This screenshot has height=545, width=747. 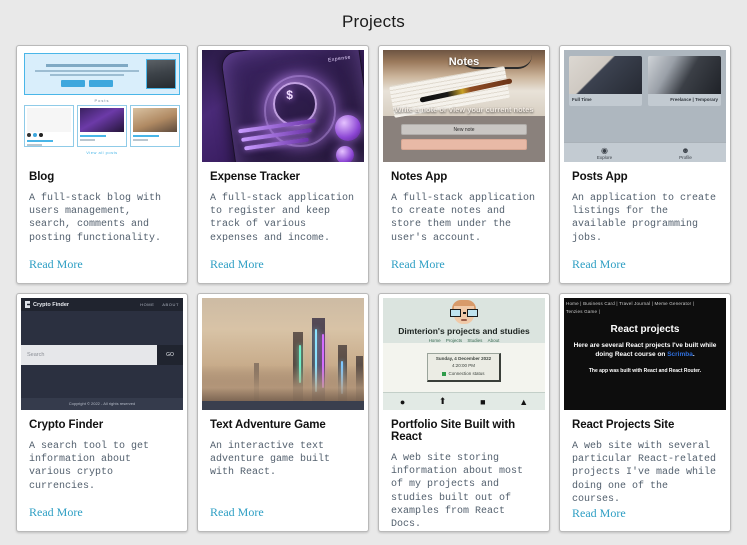 I want to click on github-icon: ●, so click(x=402, y=401).